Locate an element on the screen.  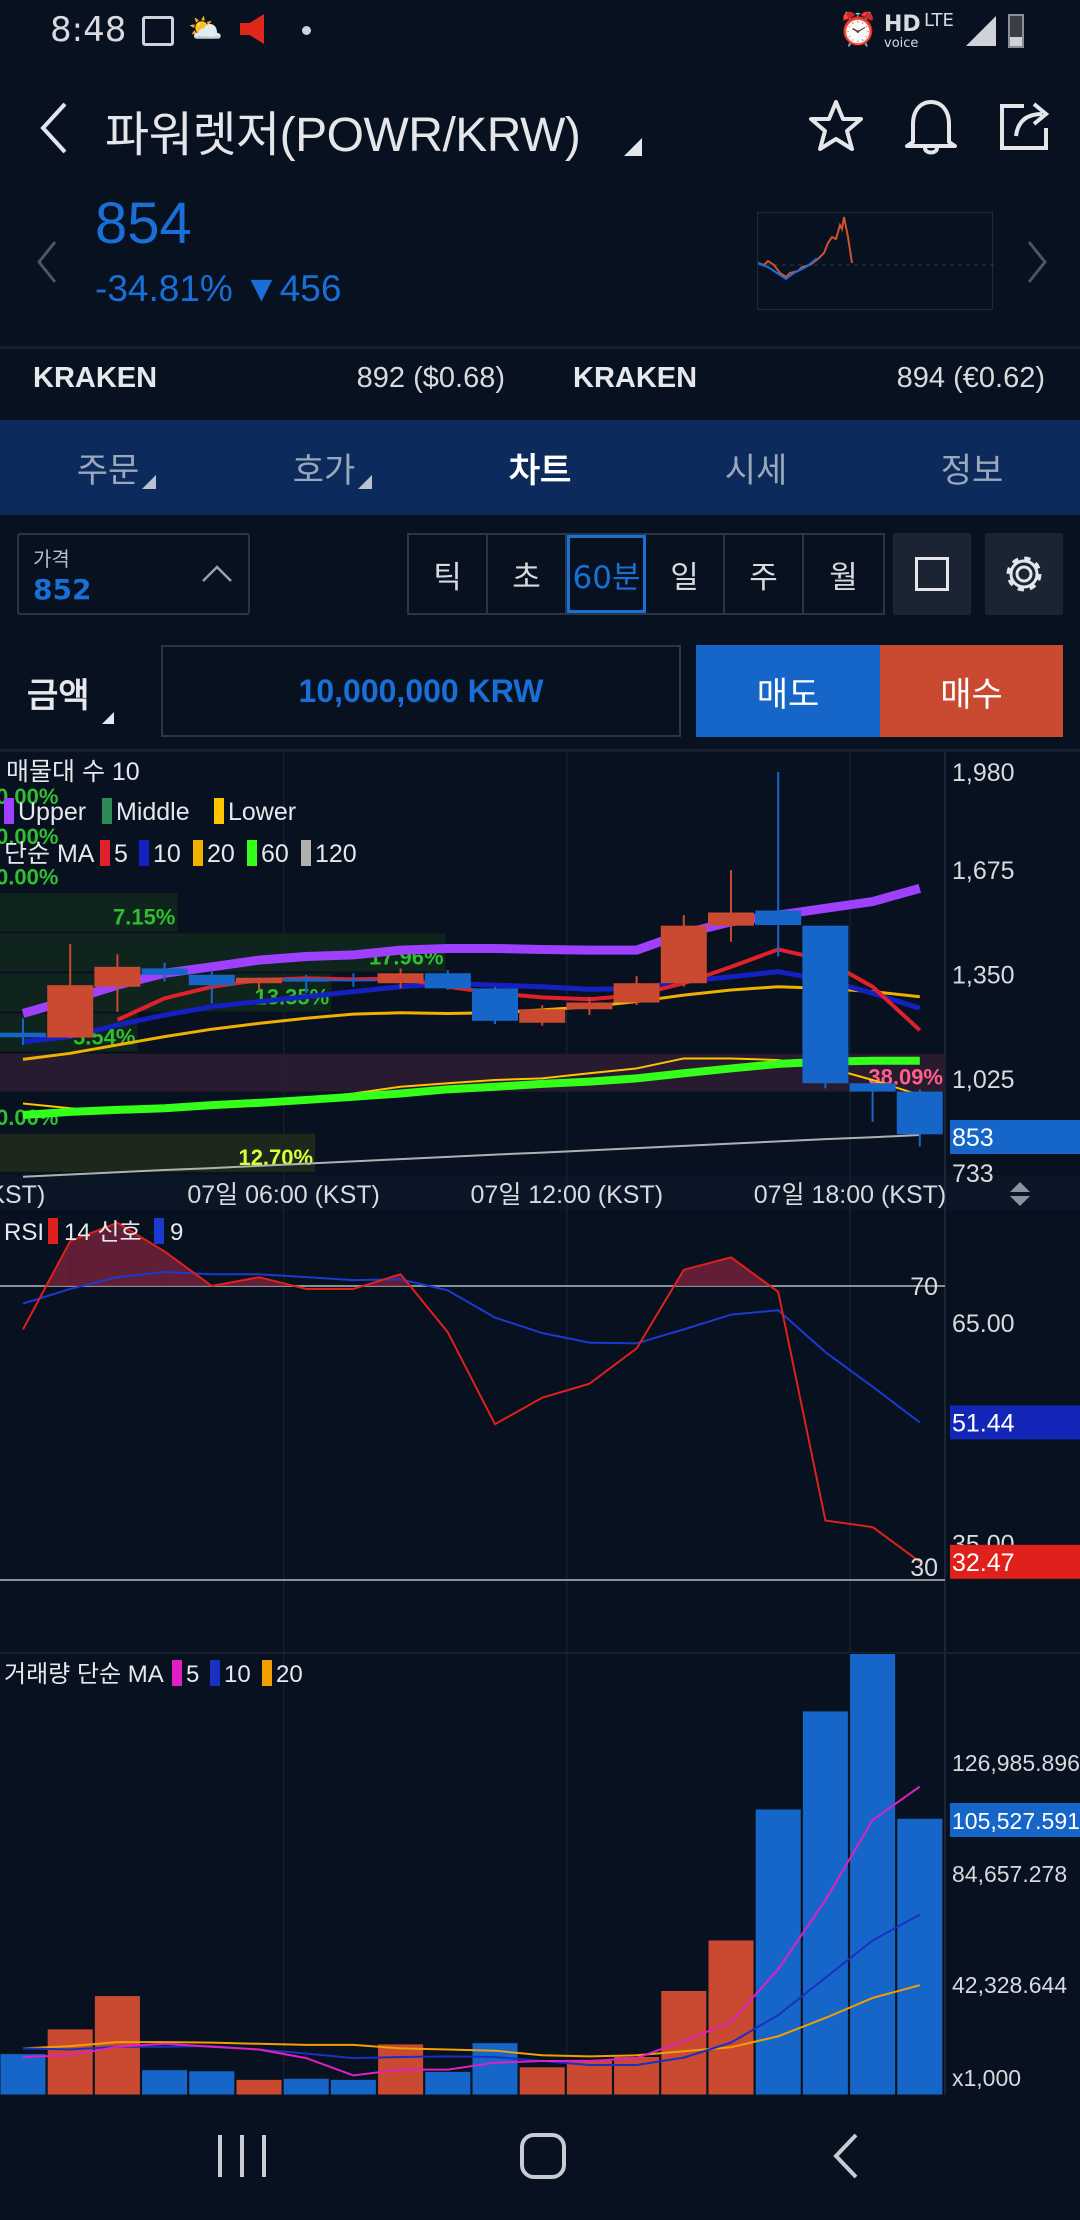
recent-apps-button is located at coordinates (242, 2156).